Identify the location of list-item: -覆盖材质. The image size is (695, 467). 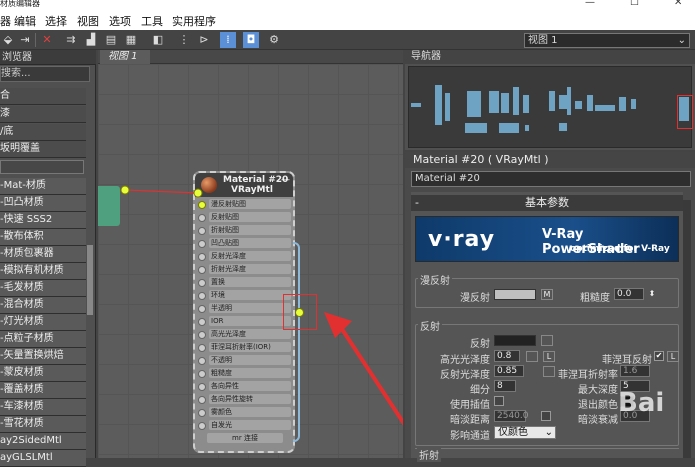
(43, 390).